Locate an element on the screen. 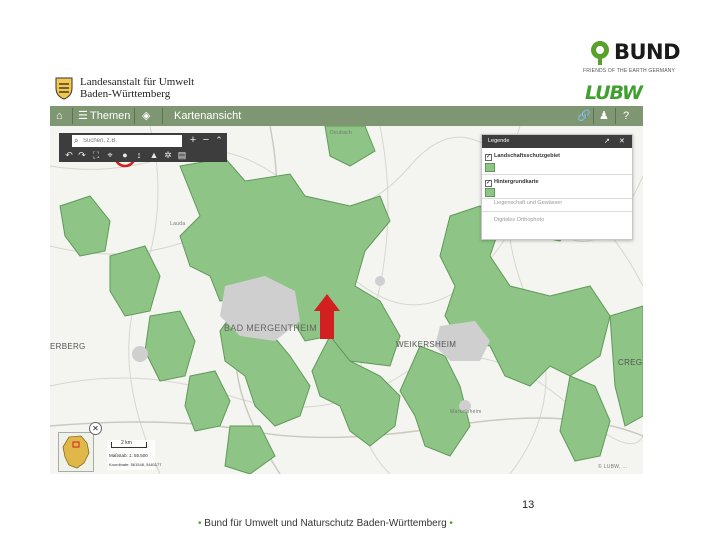 Image resolution: width=720 pixels, height=540 pixels. link-icon: 🔗 is located at coordinates (584, 116).